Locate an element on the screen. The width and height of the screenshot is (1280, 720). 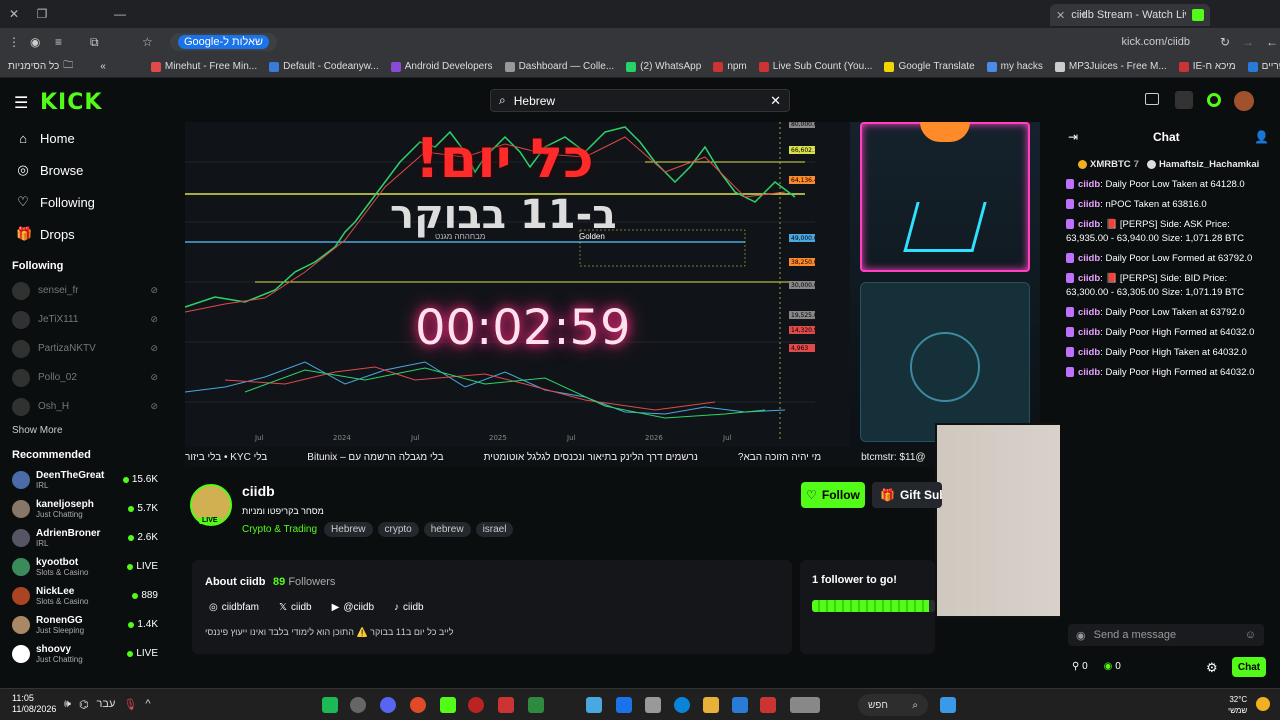
minimize-window-icon: — is located at coordinates (120, 14).